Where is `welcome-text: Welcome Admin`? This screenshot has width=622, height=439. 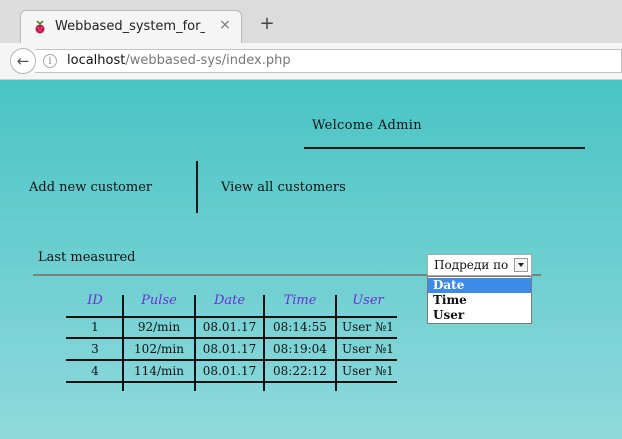 welcome-text: Welcome Admin is located at coordinates (367, 125).